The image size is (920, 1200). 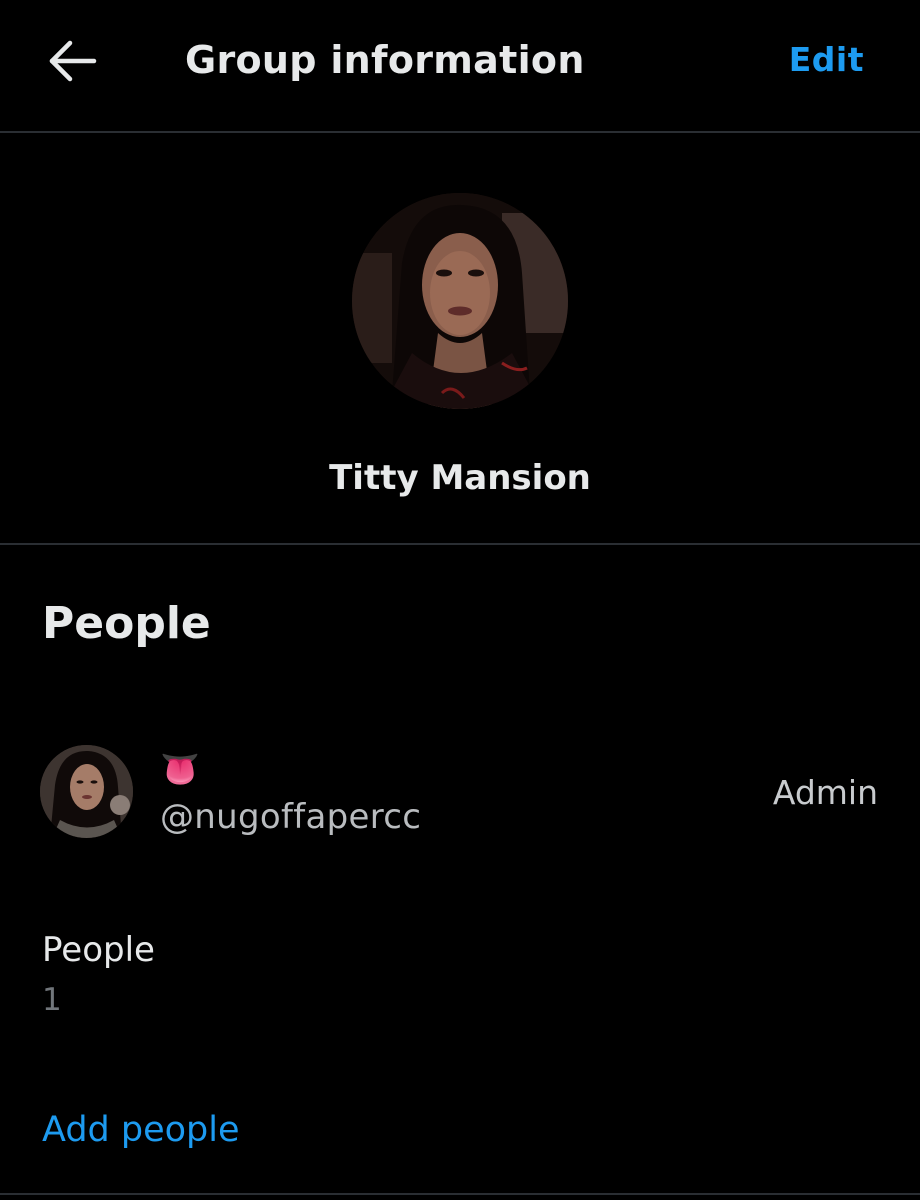 What do you see at coordinates (385, 60) in the screenshot?
I see `page-title: Group information` at bounding box center [385, 60].